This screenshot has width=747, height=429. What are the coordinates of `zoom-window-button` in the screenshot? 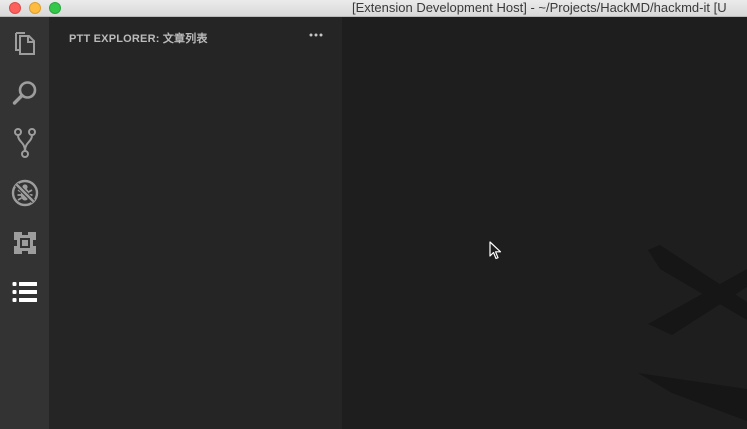 It's located at (55, 8).